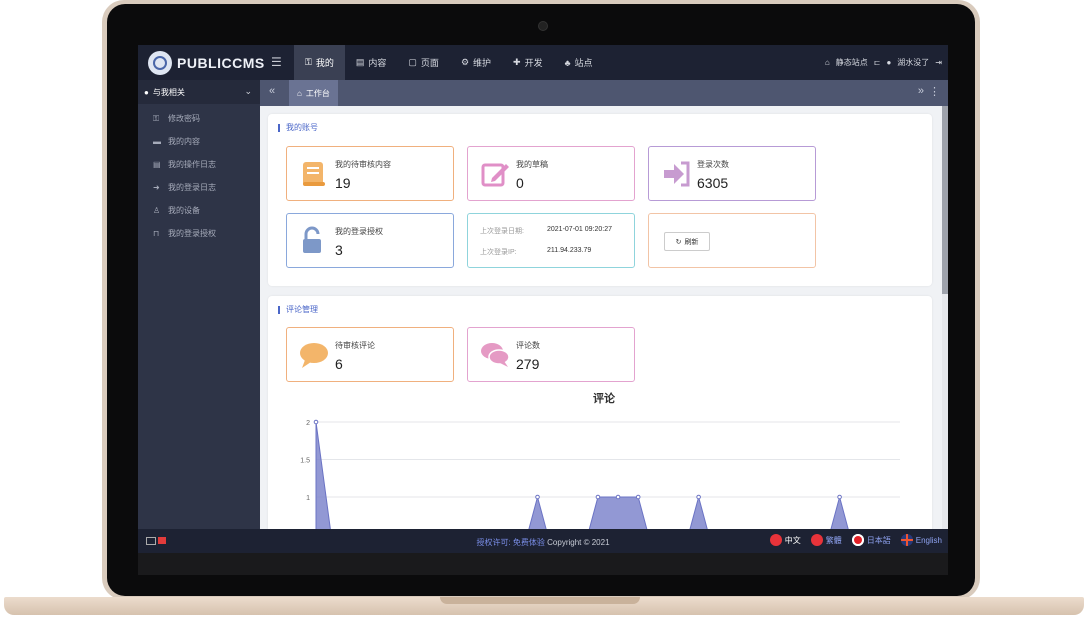 This screenshot has height=623, width=1088. What do you see at coordinates (921, 91) in the screenshot?
I see `double-chevron-right-icon: »` at bounding box center [921, 91].